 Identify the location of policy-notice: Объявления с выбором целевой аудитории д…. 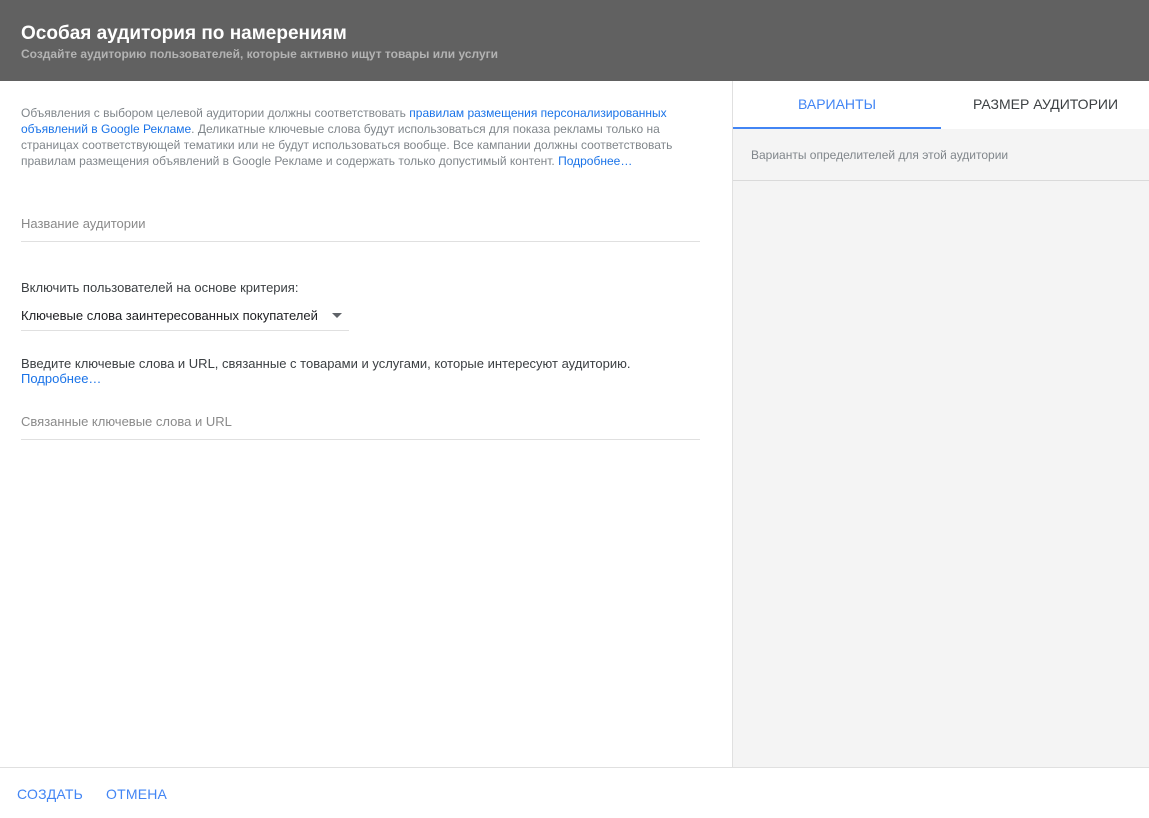
(359, 137).